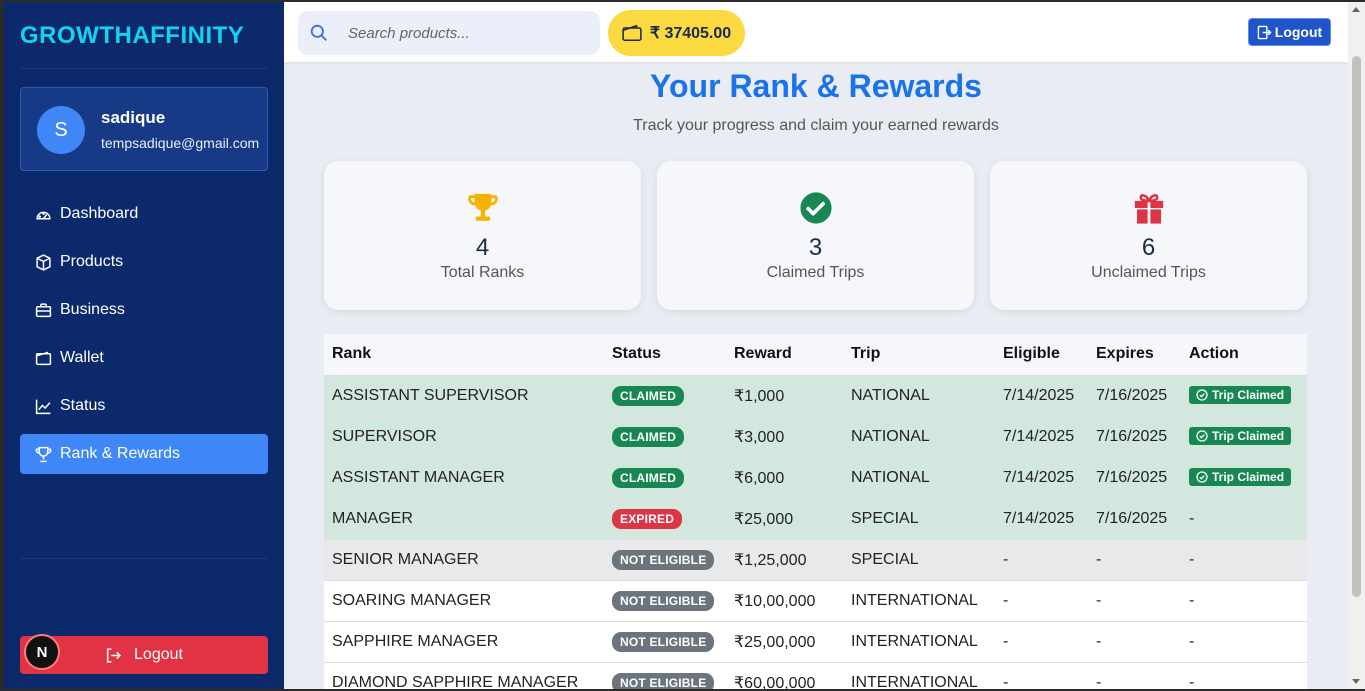  I want to click on trophy-icon, so click(43, 454).